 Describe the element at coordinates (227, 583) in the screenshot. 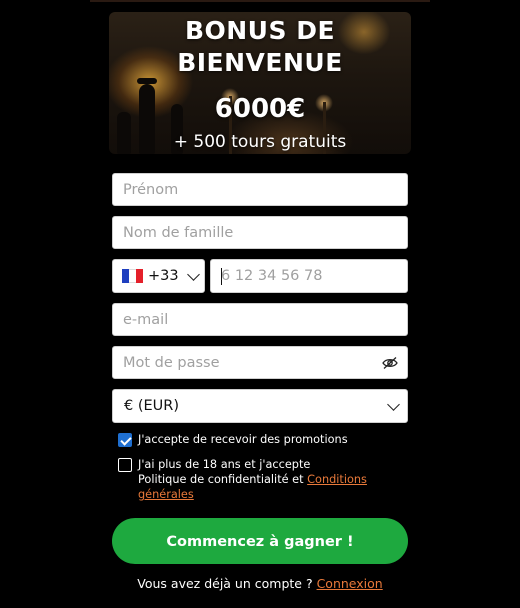

I see `login-prompt-text: Vous avez déjà un compte ?` at that location.